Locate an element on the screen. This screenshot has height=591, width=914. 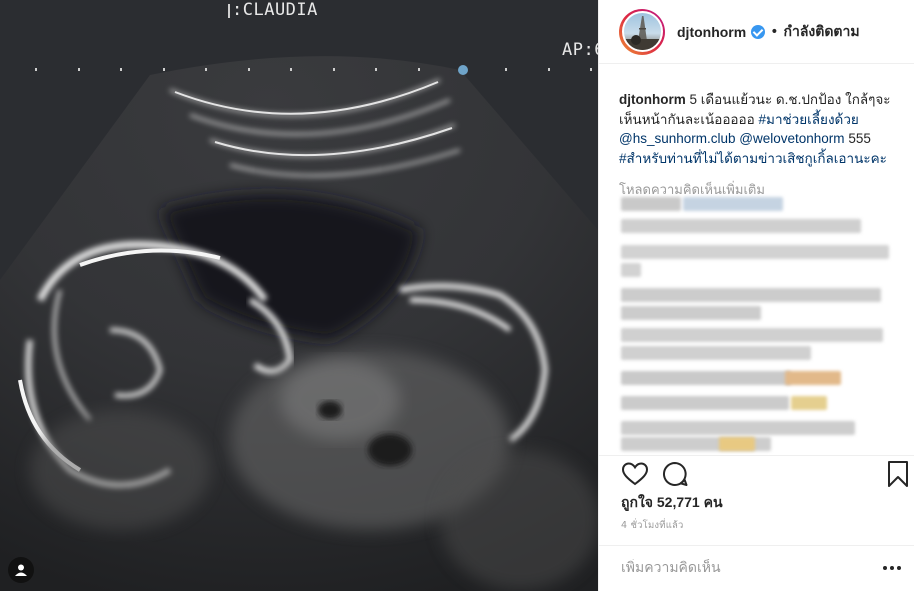
likes-count: ถูกใจ 52,771 คน is located at coordinates (672, 503).